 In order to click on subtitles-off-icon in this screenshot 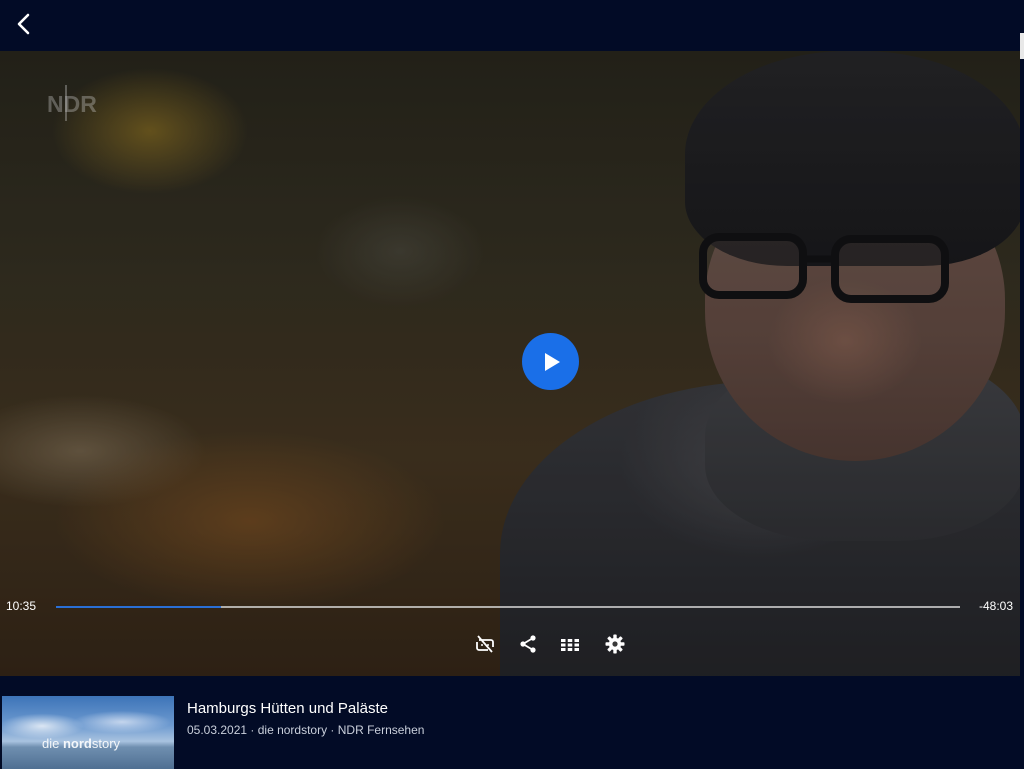, I will do `click(485, 644)`.